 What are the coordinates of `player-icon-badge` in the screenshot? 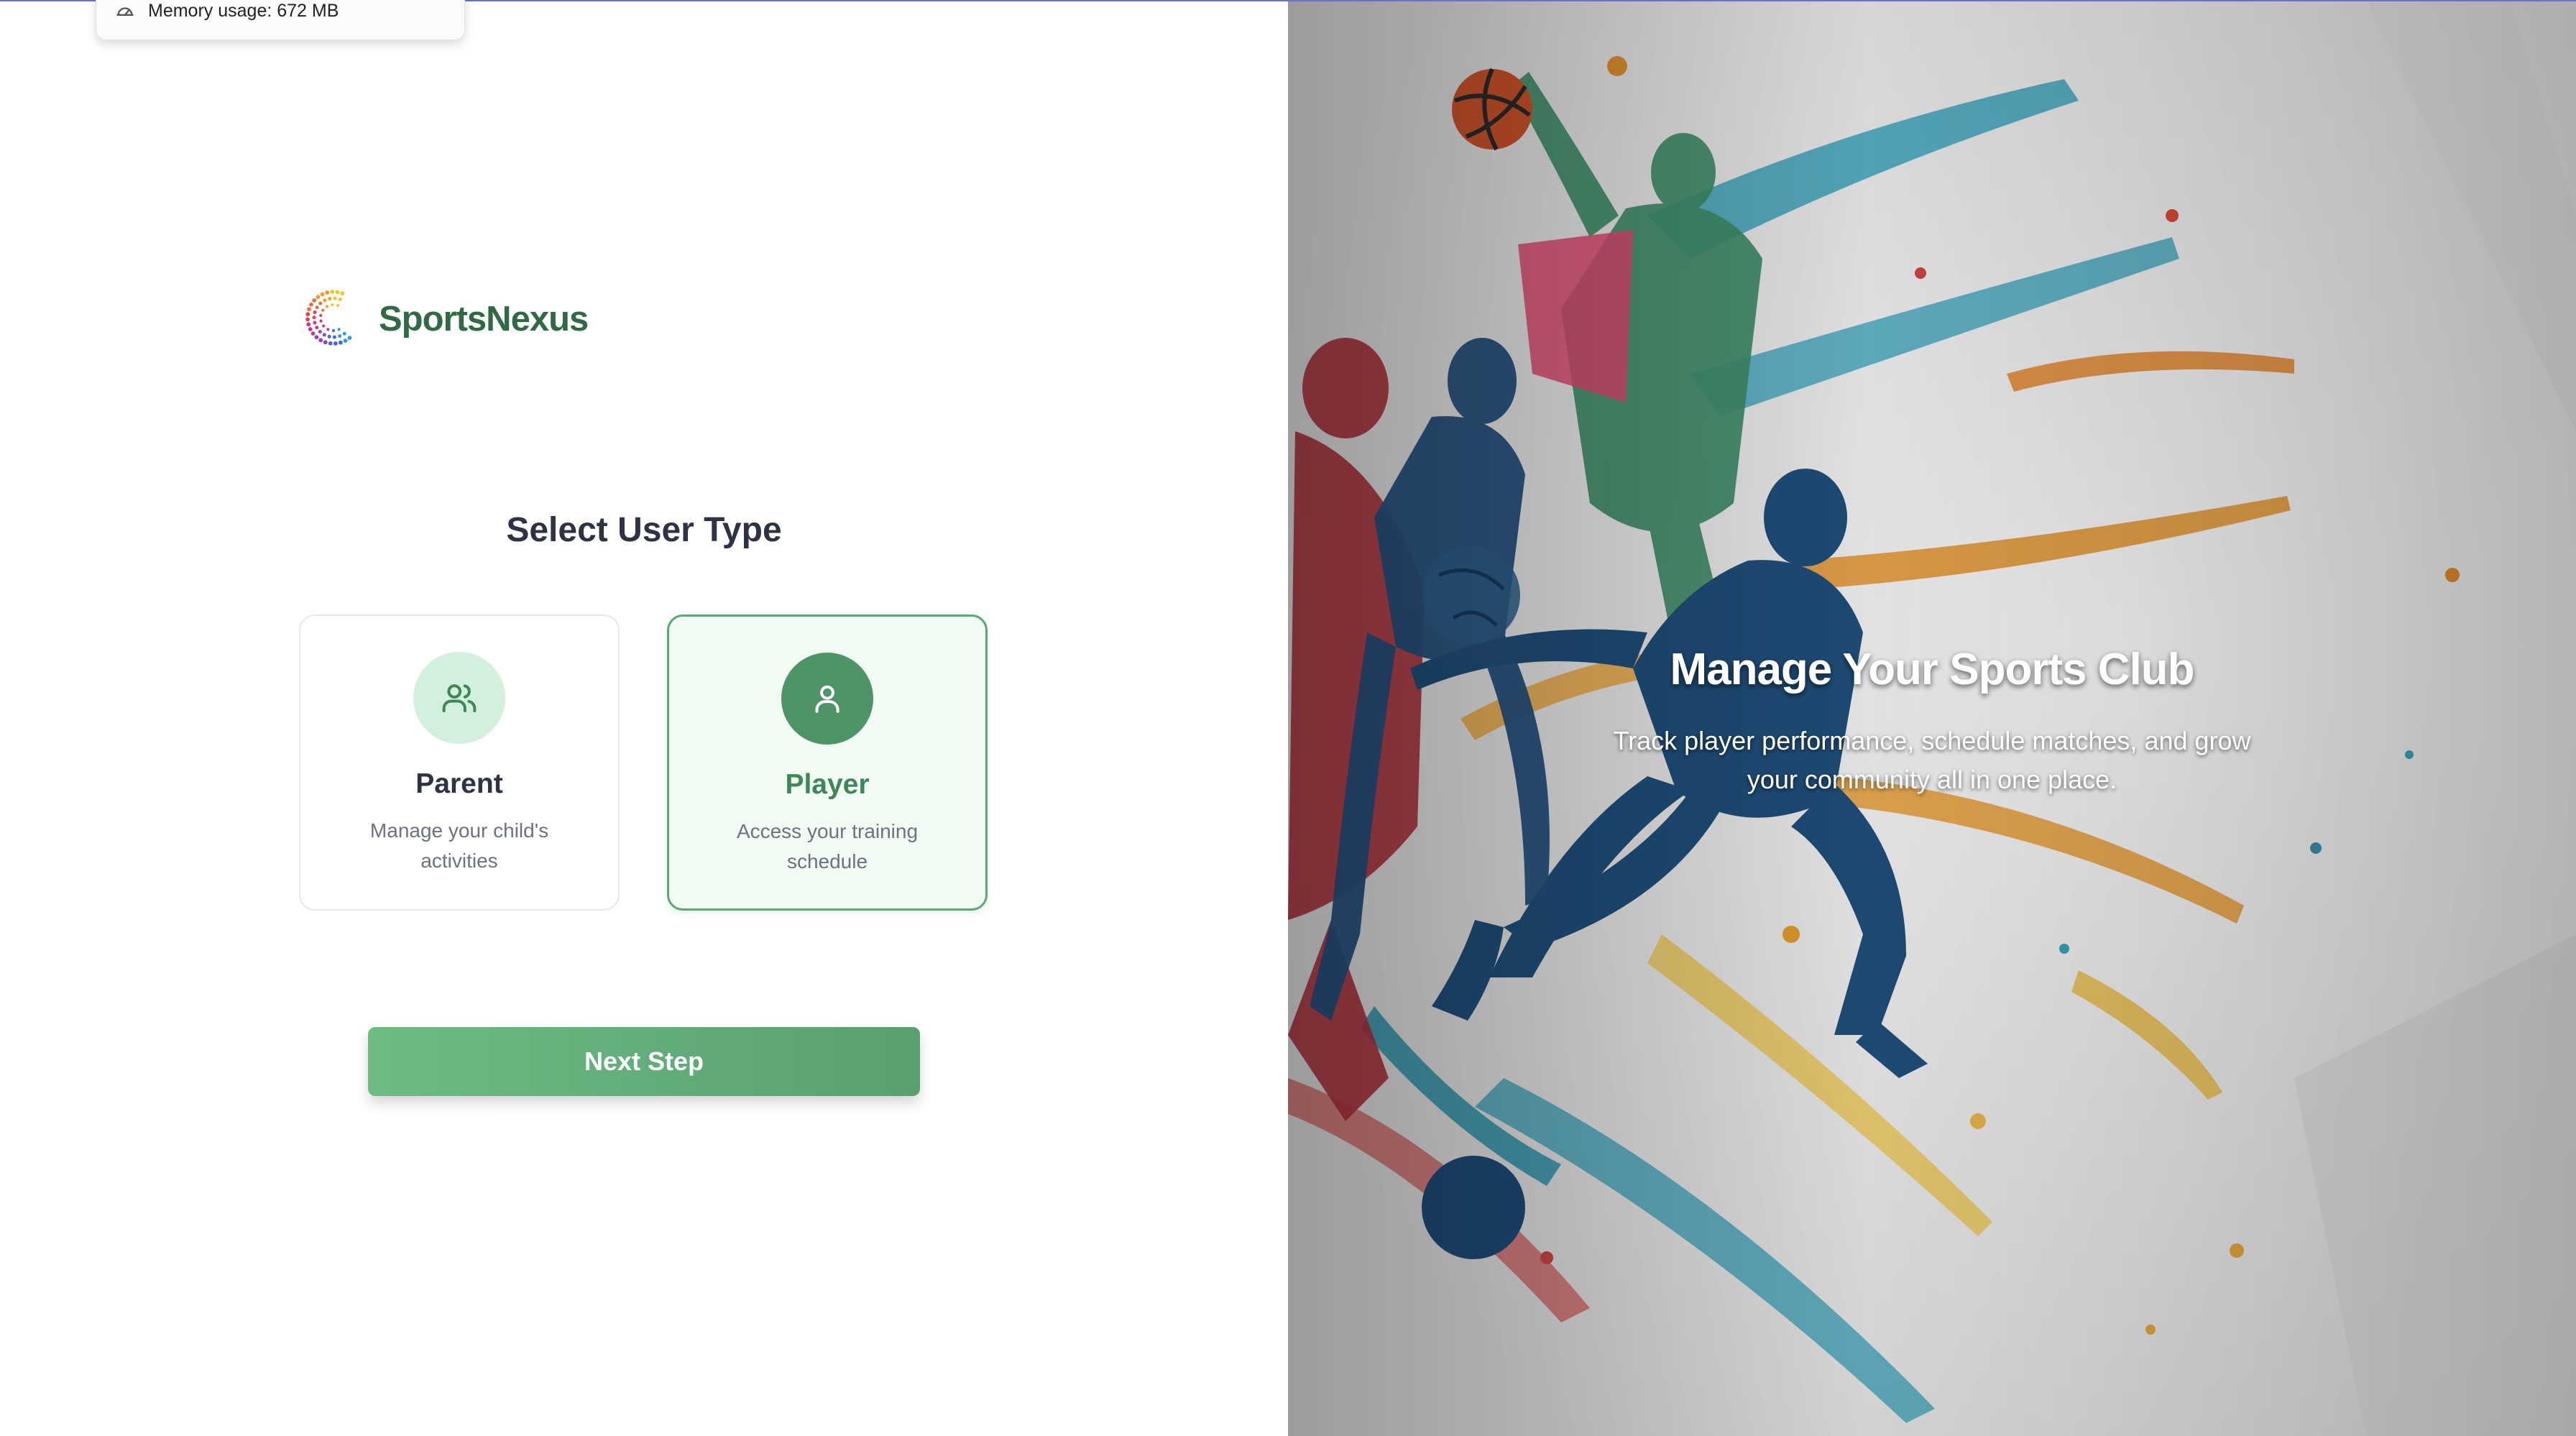 It's located at (827, 699).